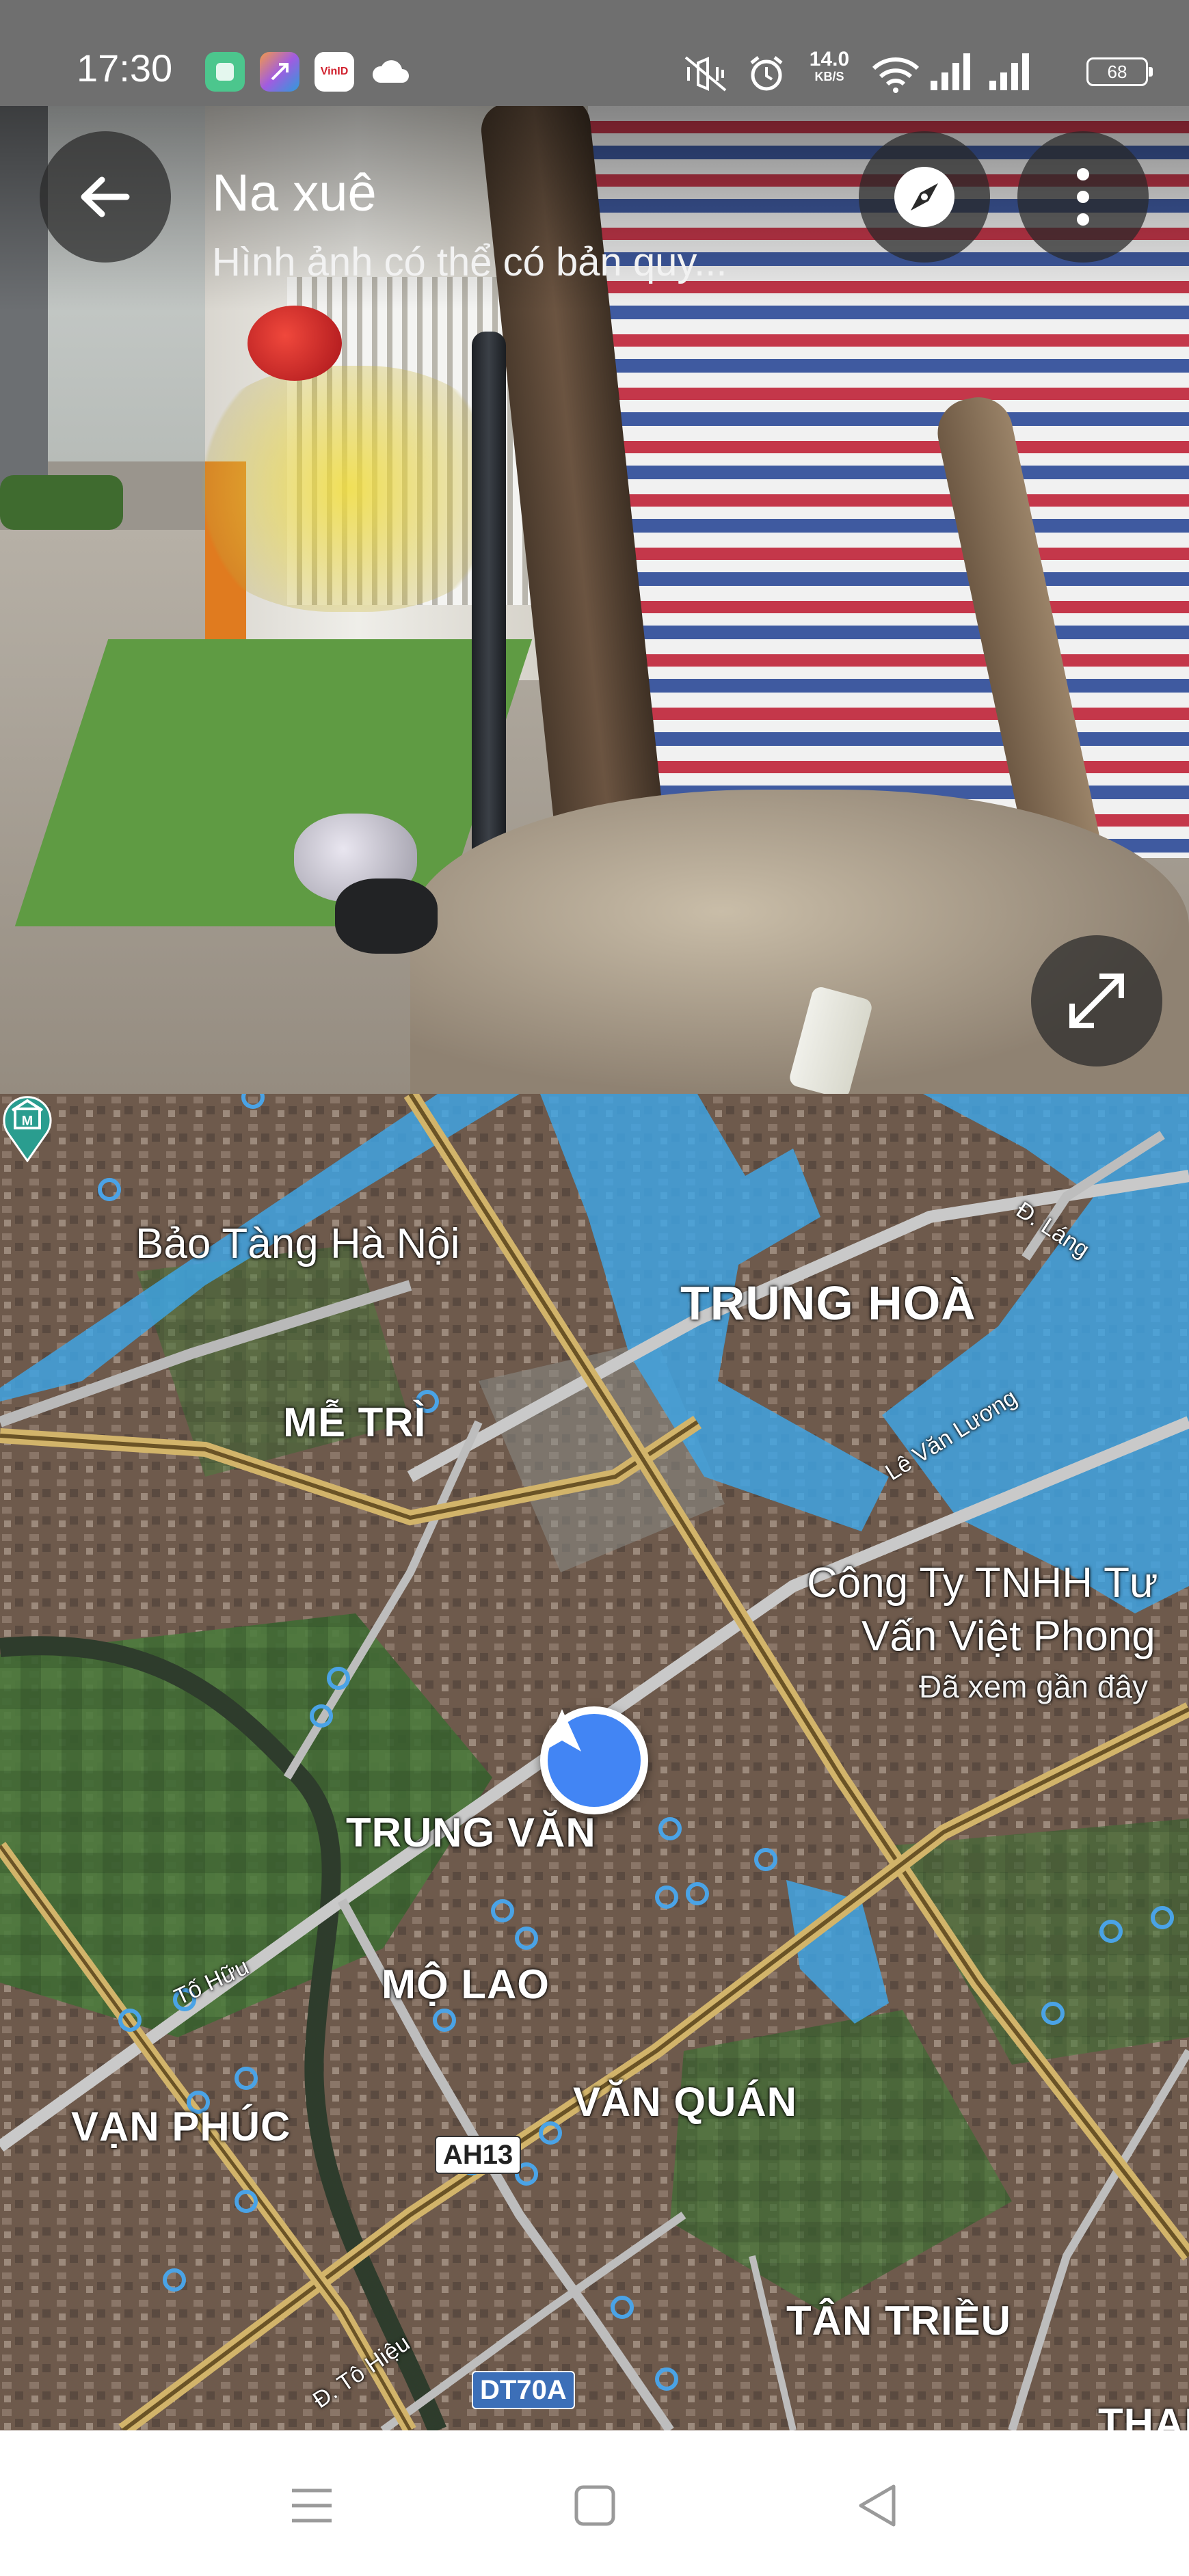 This screenshot has width=1189, height=2576. Describe the element at coordinates (295, 343) in the screenshot. I see `sv-lantern` at that location.